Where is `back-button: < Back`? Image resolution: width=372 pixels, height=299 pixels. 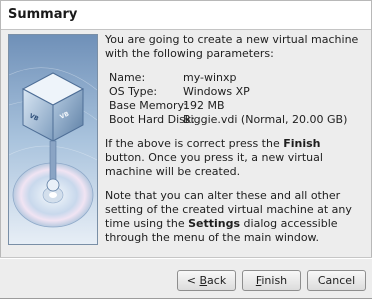
back-button: < Back is located at coordinates (206, 280).